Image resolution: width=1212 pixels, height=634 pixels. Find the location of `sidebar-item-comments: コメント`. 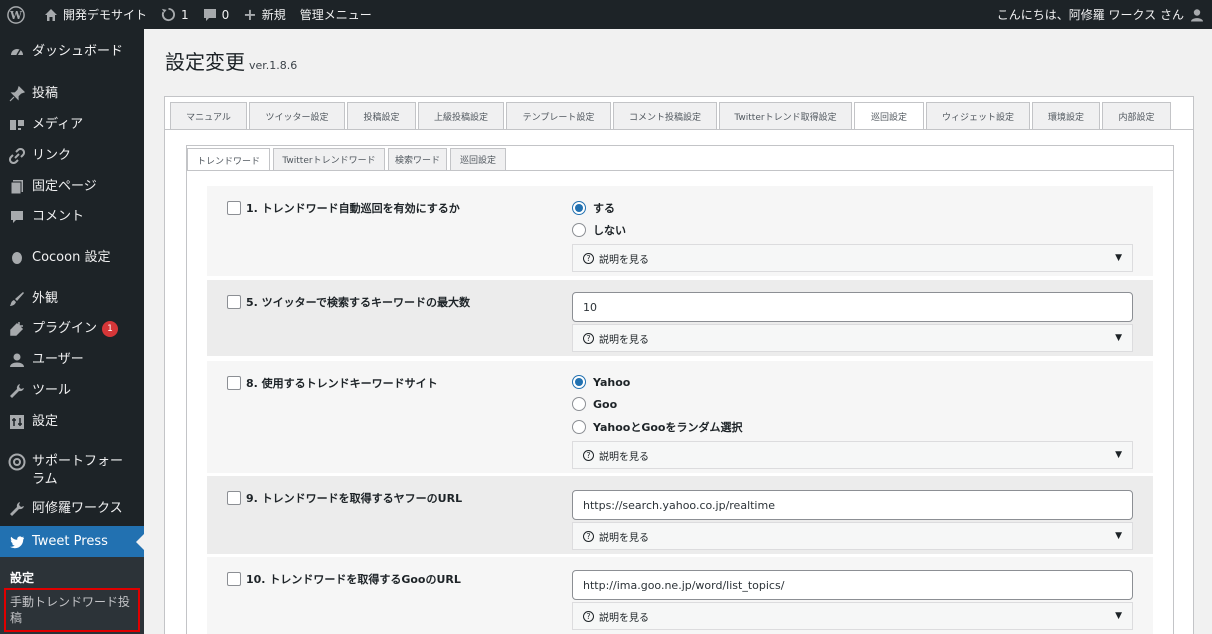

sidebar-item-comments: コメント is located at coordinates (72, 217).